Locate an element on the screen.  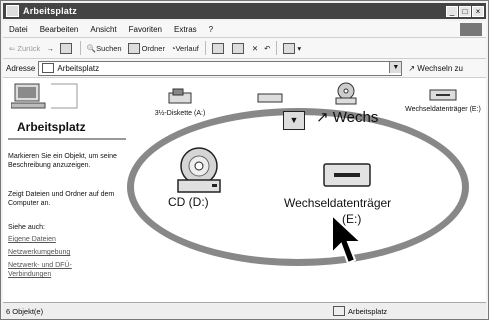
delete-x-icon: ✕ is located at coordinates (255, 48).